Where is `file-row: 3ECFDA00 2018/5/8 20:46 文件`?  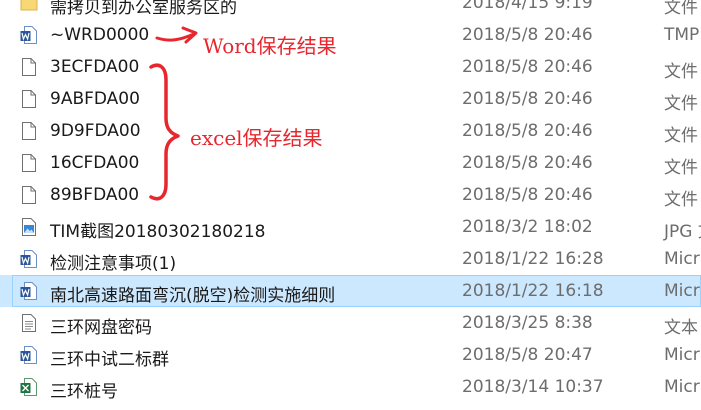 file-row: 3ECFDA00 2018/5/8 20:46 文件 is located at coordinates (350, 67).